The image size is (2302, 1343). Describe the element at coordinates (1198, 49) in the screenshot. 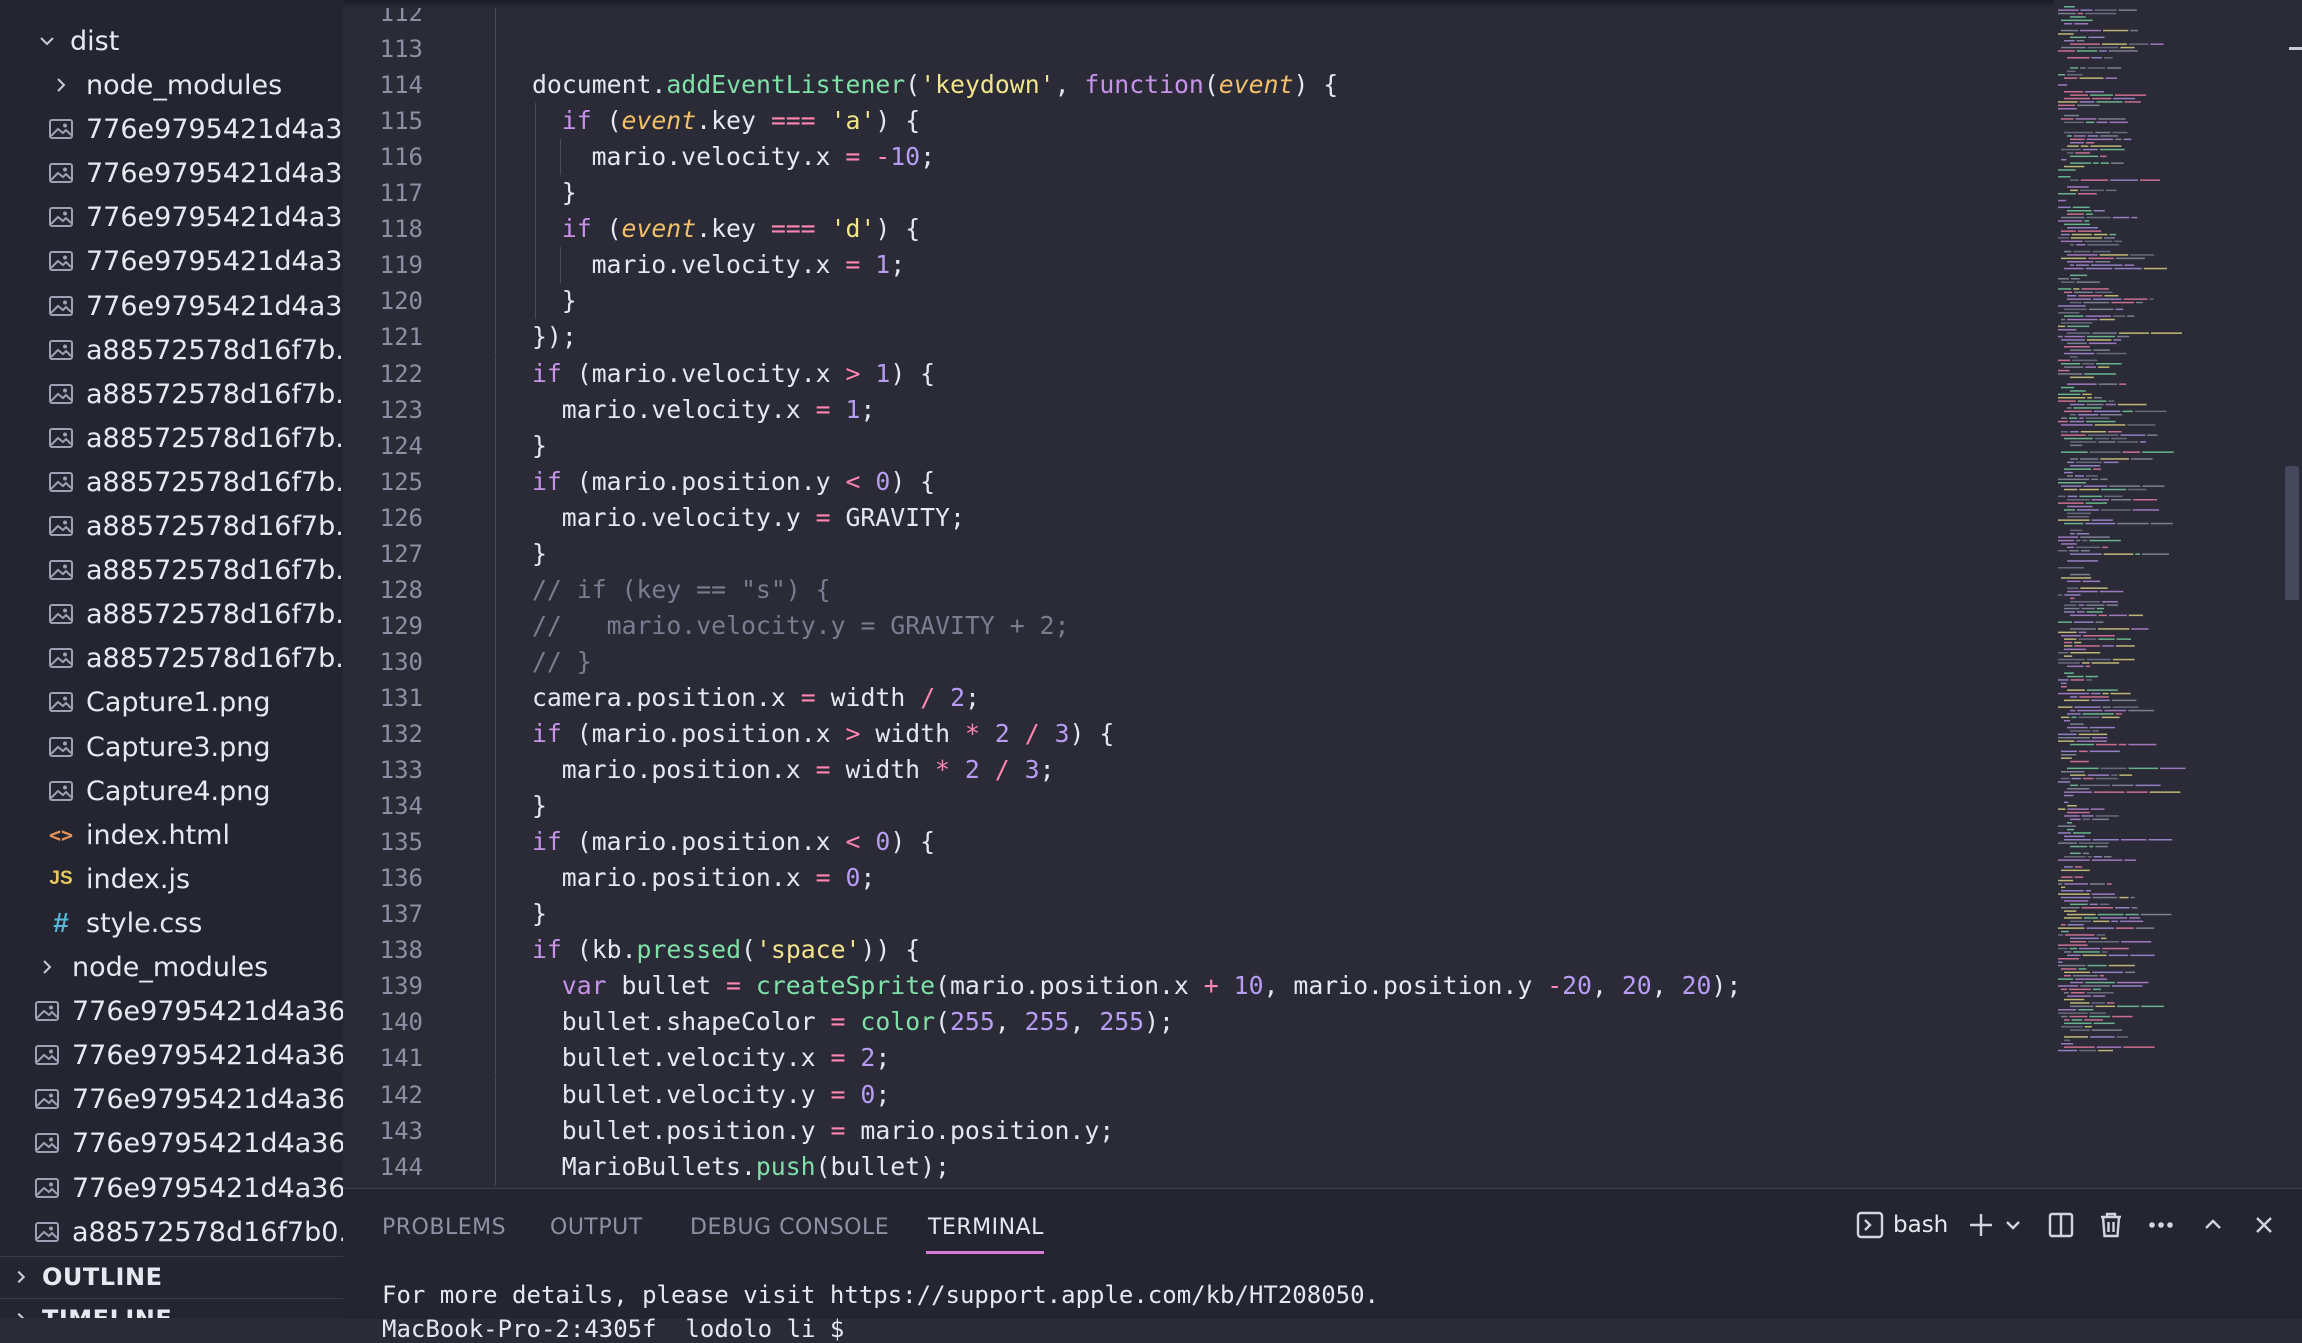

I see `code-line: 113` at that location.